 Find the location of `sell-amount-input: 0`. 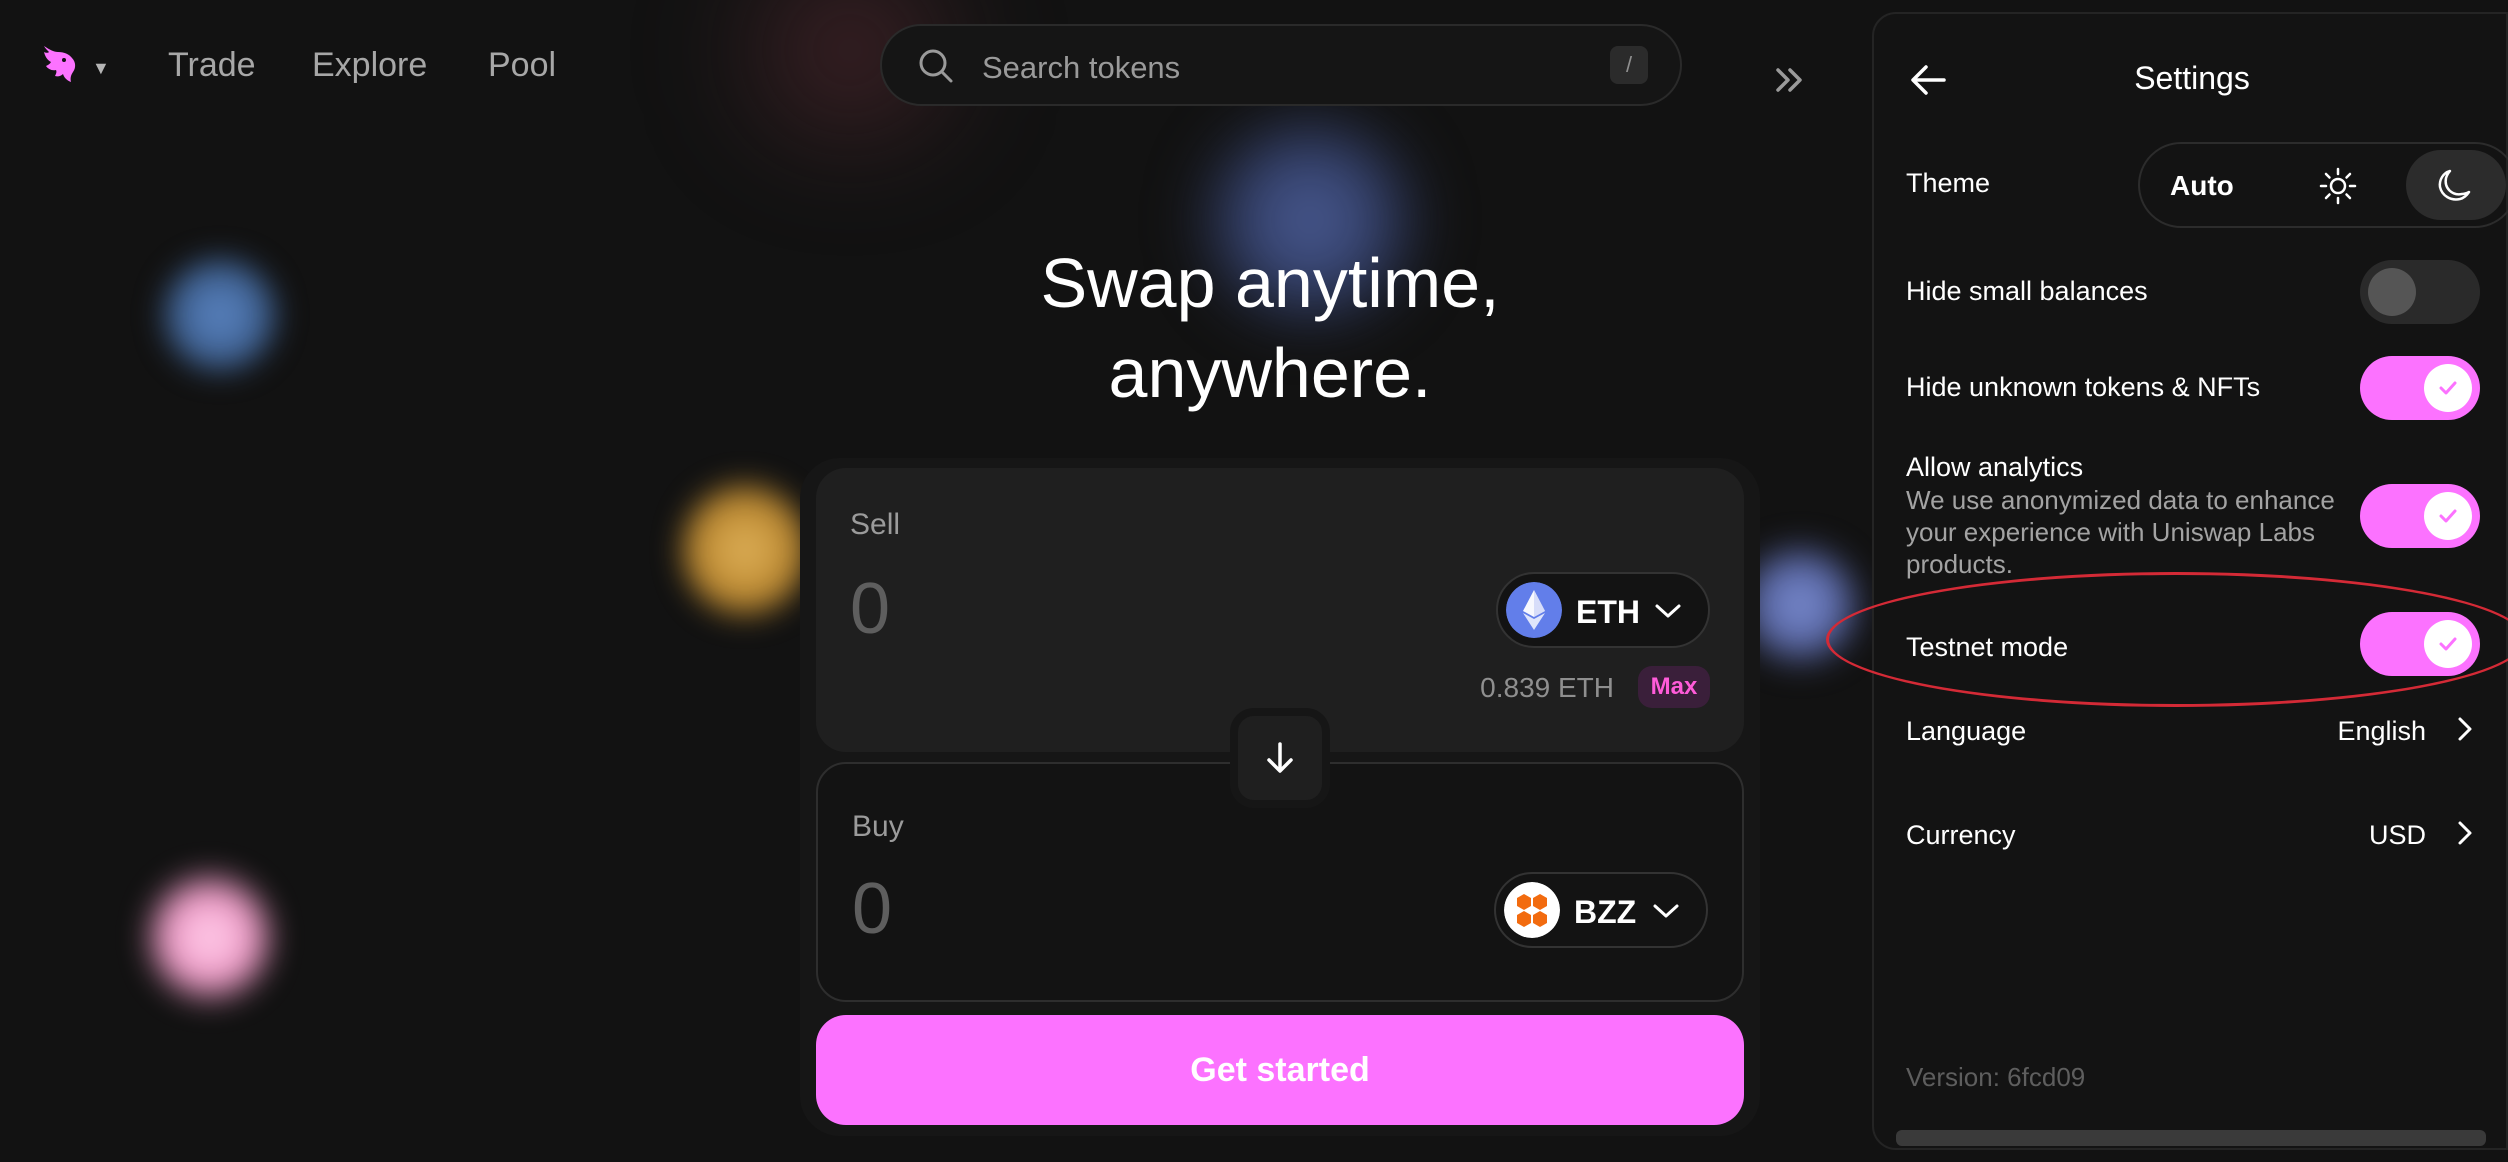

sell-amount-input: 0 is located at coordinates (870, 609).